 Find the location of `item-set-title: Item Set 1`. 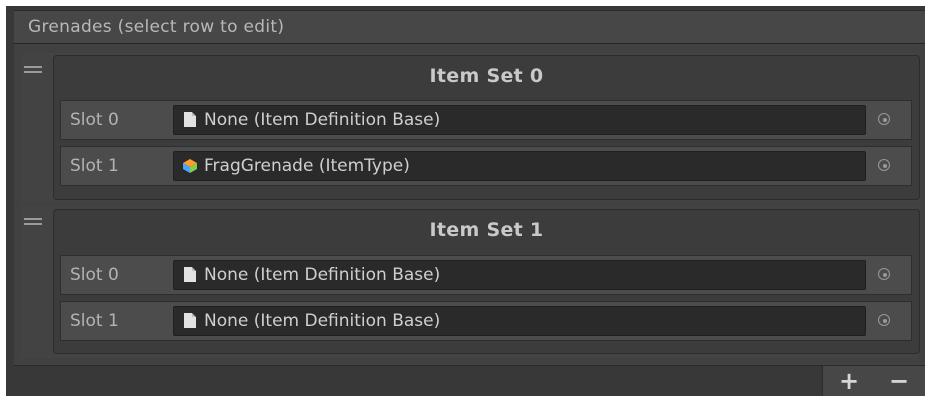

item-set-title: Item Set 1 is located at coordinates (486, 230).